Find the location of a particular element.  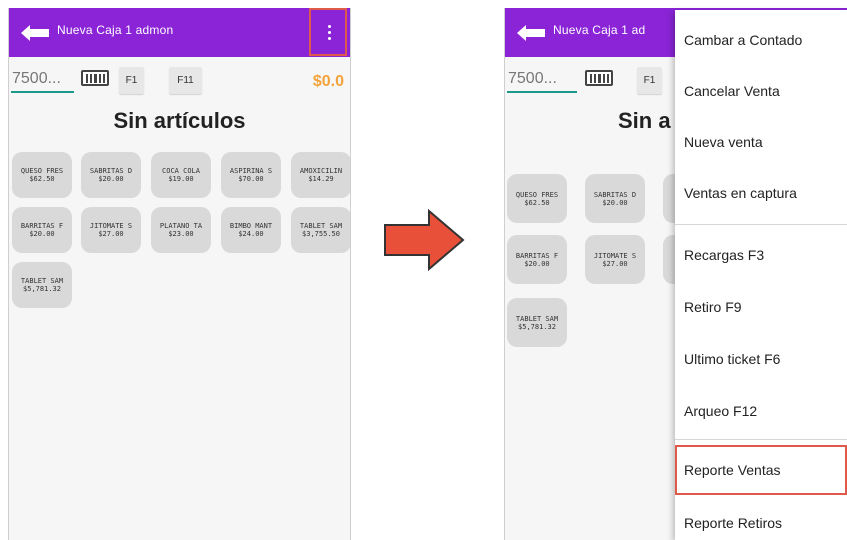

menu-item-ultimo-ticket: Ultimo ticket F6 is located at coordinates (761, 359).